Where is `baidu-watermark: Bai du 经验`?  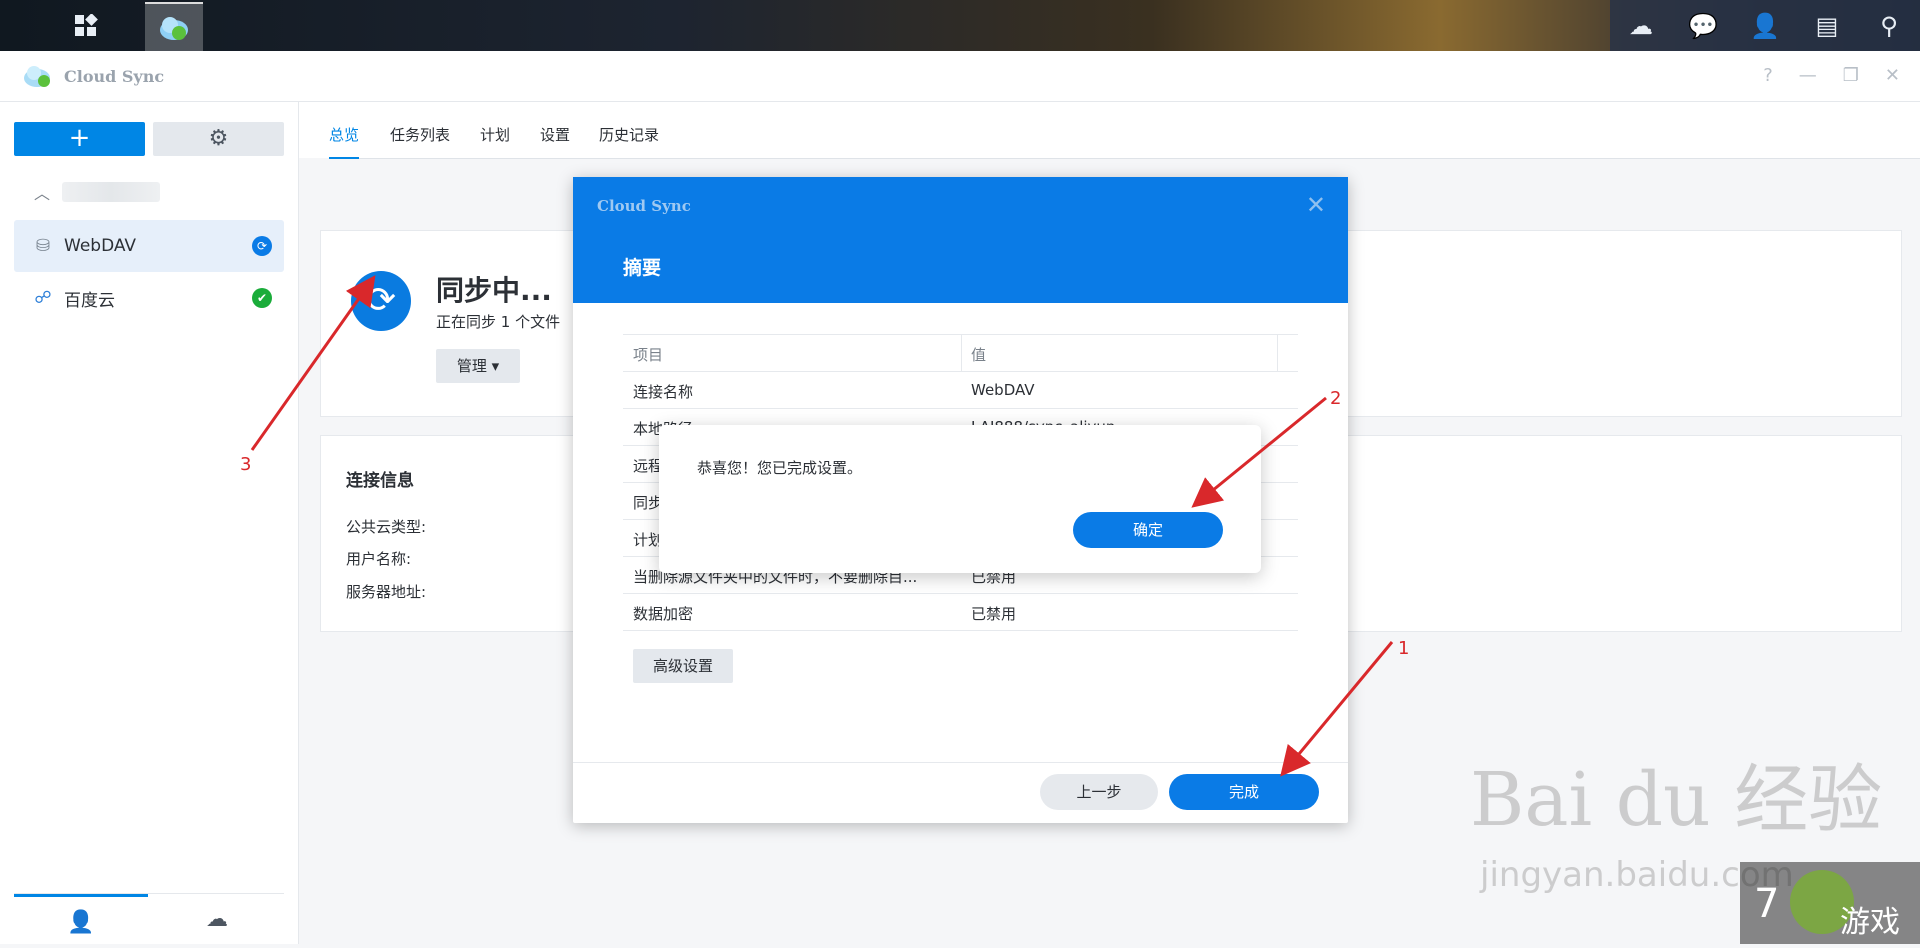 baidu-watermark: Bai du 经验 is located at coordinates (1676, 800).